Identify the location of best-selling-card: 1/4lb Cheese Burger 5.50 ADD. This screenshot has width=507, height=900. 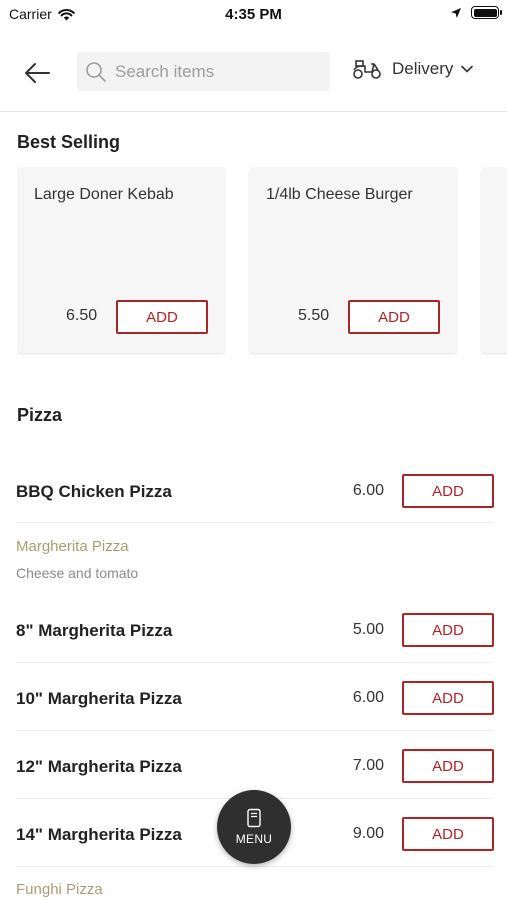
(353, 260).